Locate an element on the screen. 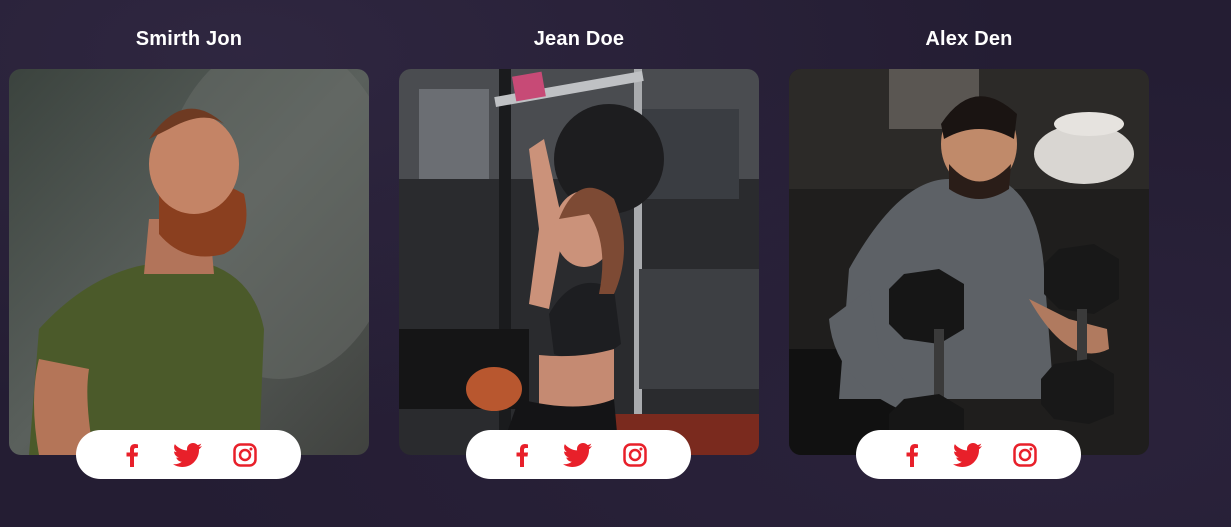 The image size is (1231, 527). trainer-name: Alex Den is located at coordinates (969, 39).